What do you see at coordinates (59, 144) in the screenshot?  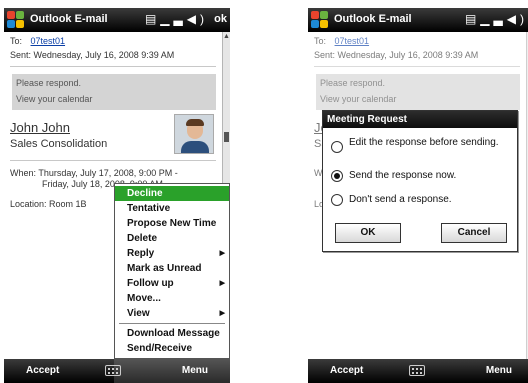 I see `subject: Sales Consolidation` at bounding box center [59, 144].